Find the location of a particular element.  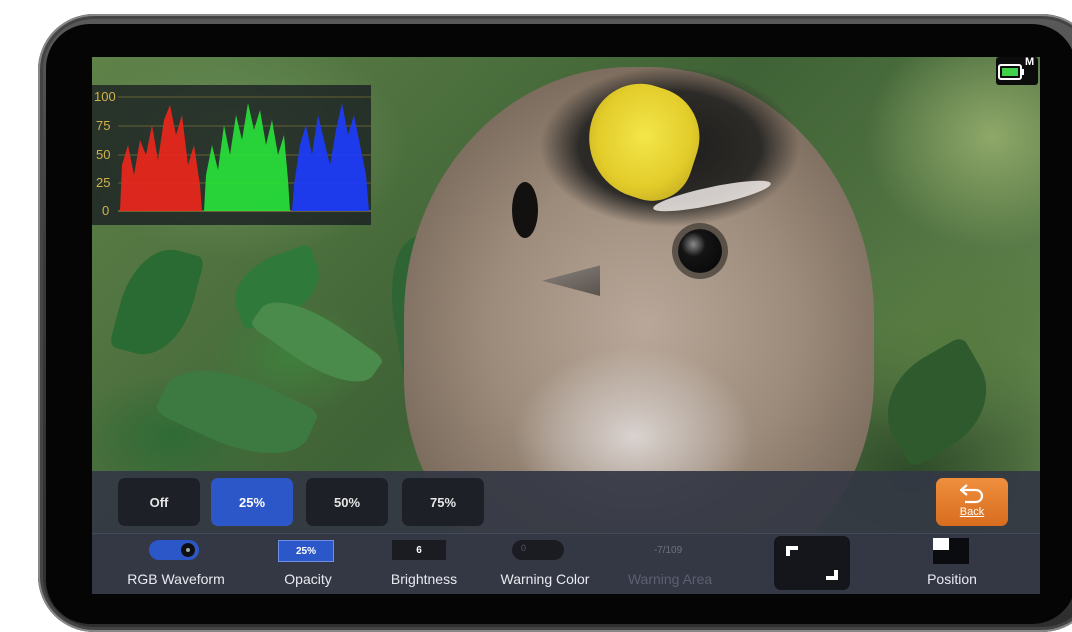

warning-color-value: 0 is located at coordinates (524, 548).